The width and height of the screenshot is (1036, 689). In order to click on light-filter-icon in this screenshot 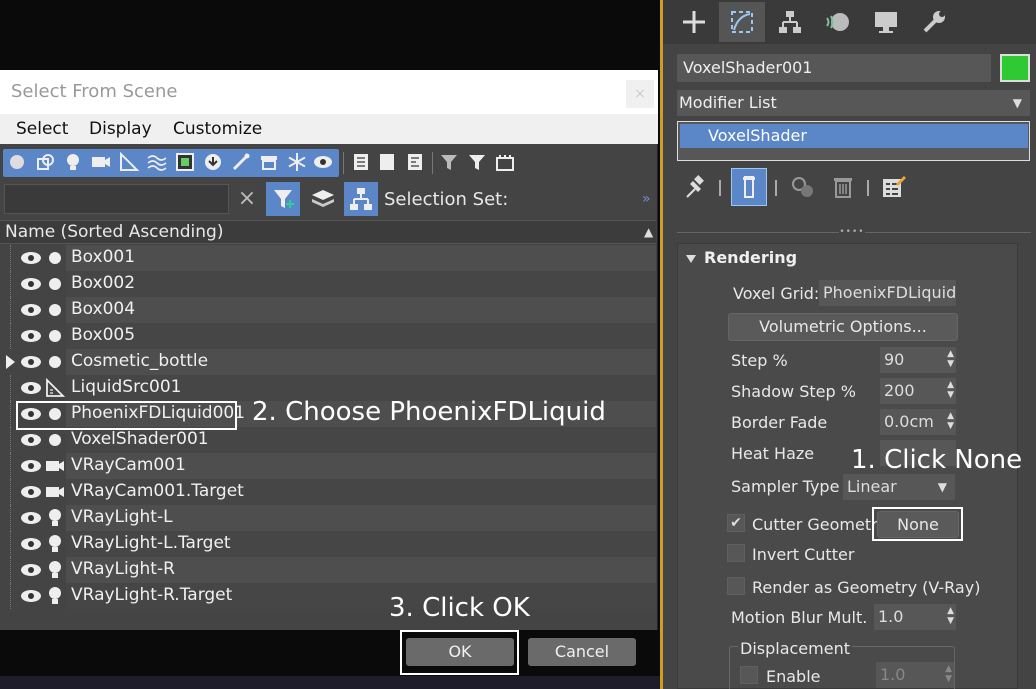, I will do `click(73, 162)`.